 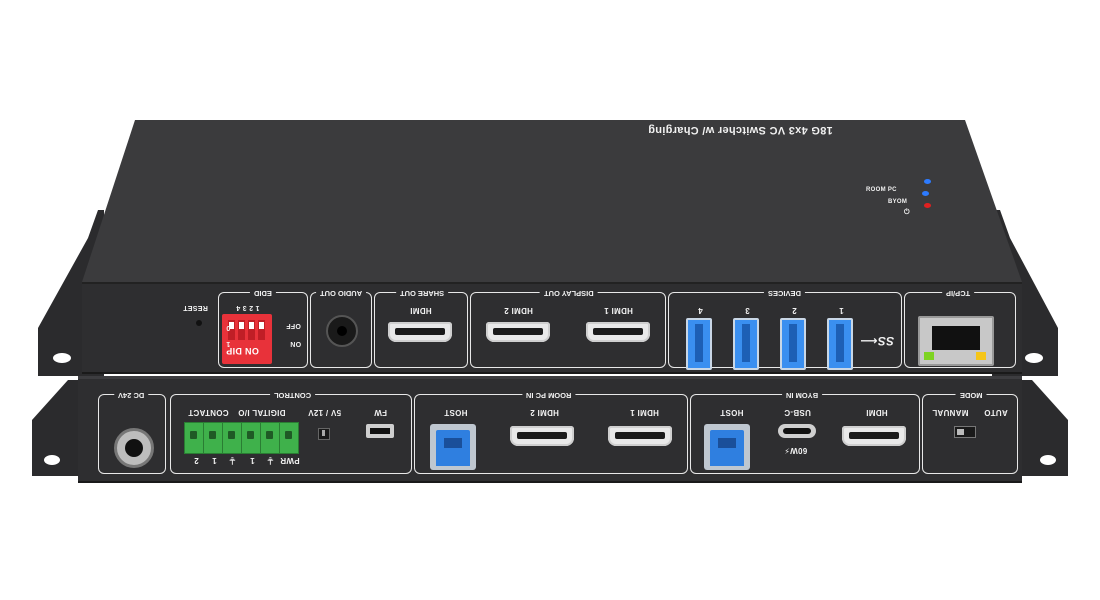 I want to click on display-out-hdmi1-label: HDMI 1, so click(x=618, y=310).